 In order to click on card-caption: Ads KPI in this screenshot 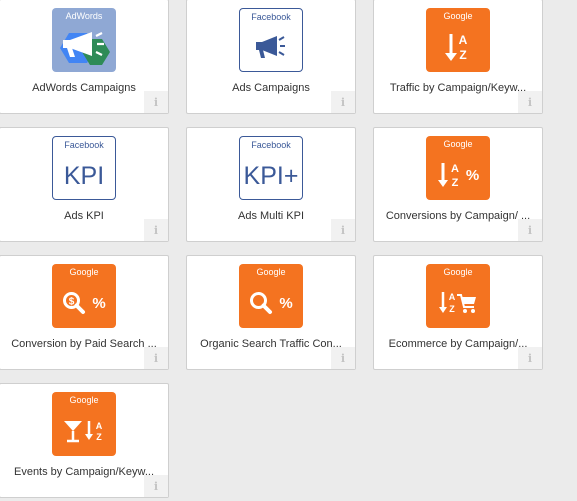, I will do `click(84, 216)`.